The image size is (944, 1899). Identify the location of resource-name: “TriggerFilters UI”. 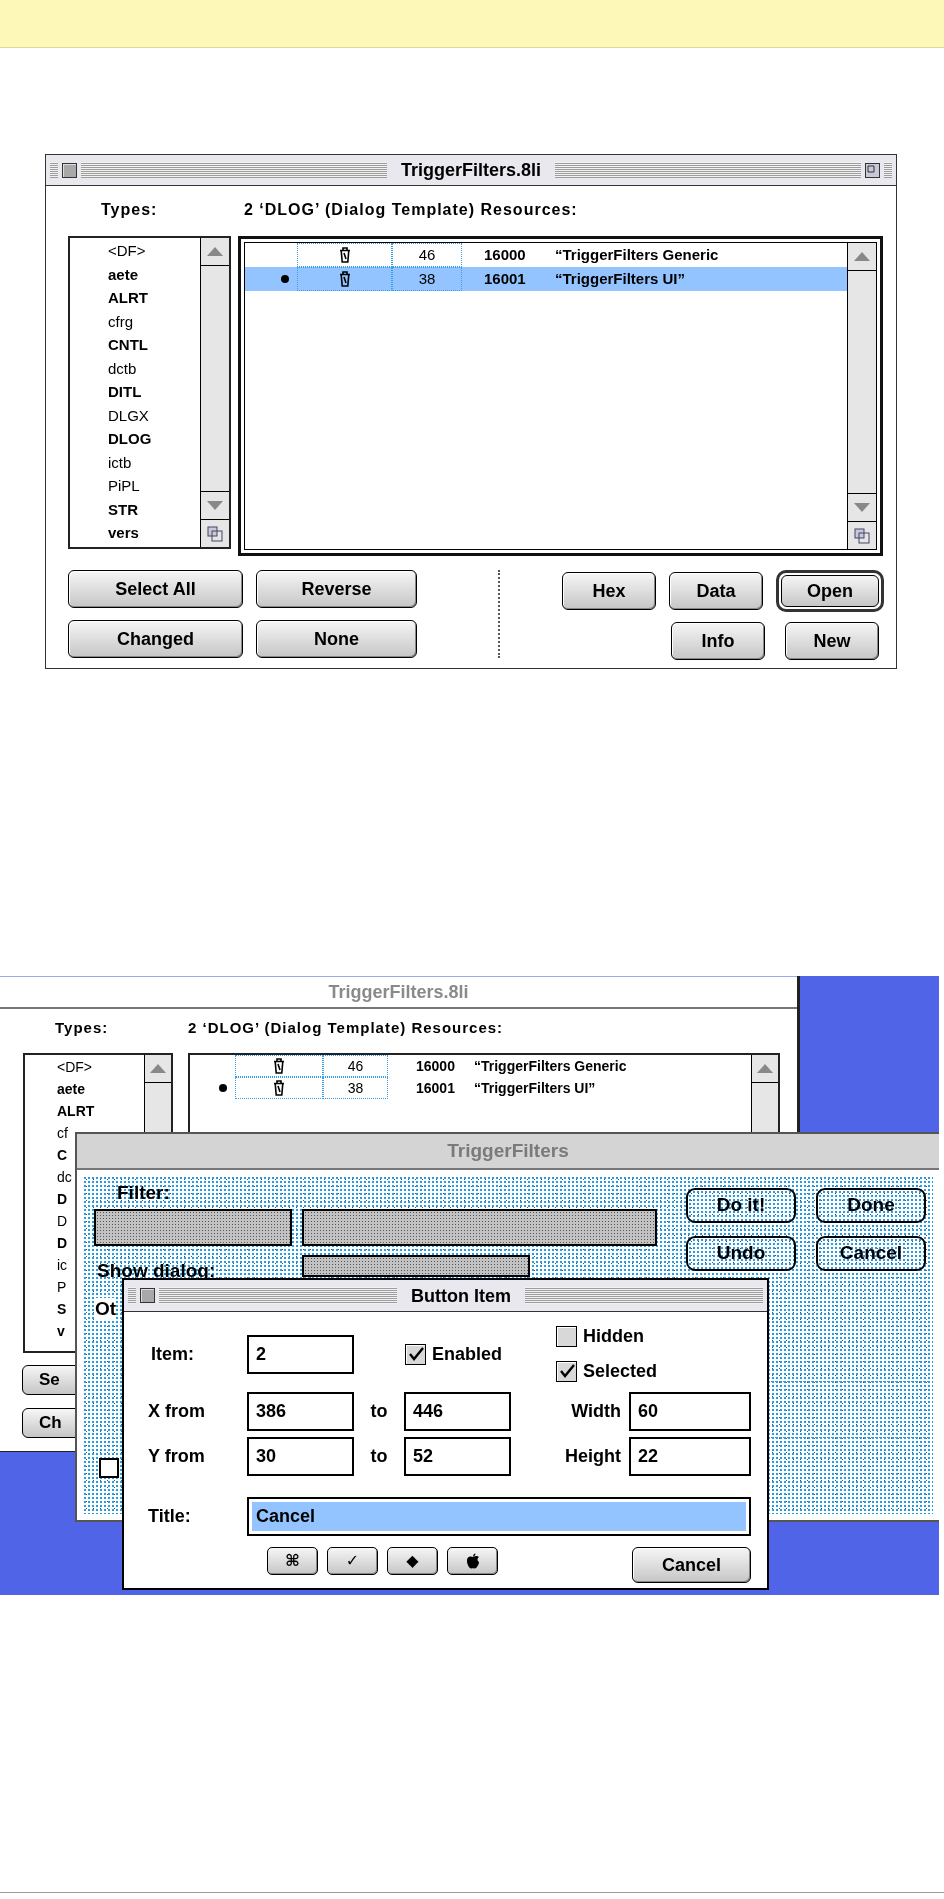
(620, 278).